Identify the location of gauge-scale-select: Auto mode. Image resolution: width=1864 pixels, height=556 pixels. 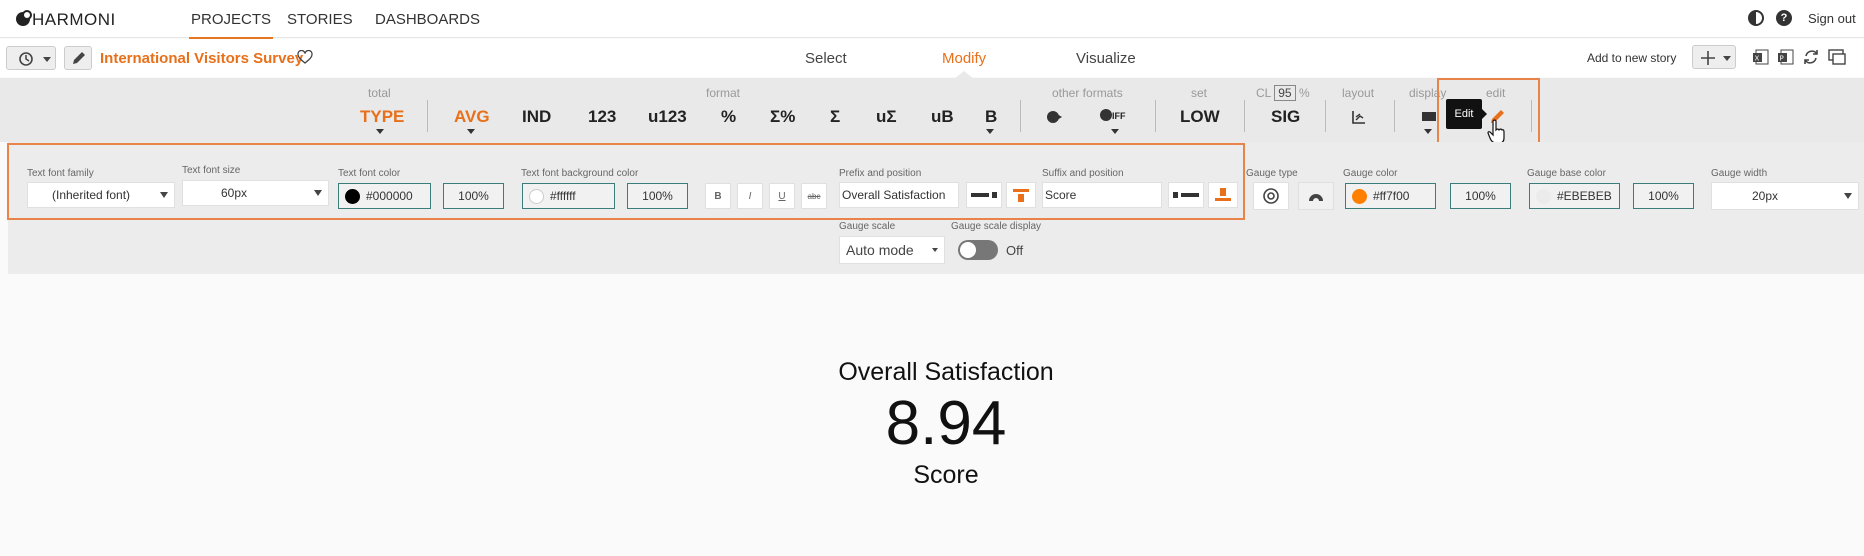
(892, 250).